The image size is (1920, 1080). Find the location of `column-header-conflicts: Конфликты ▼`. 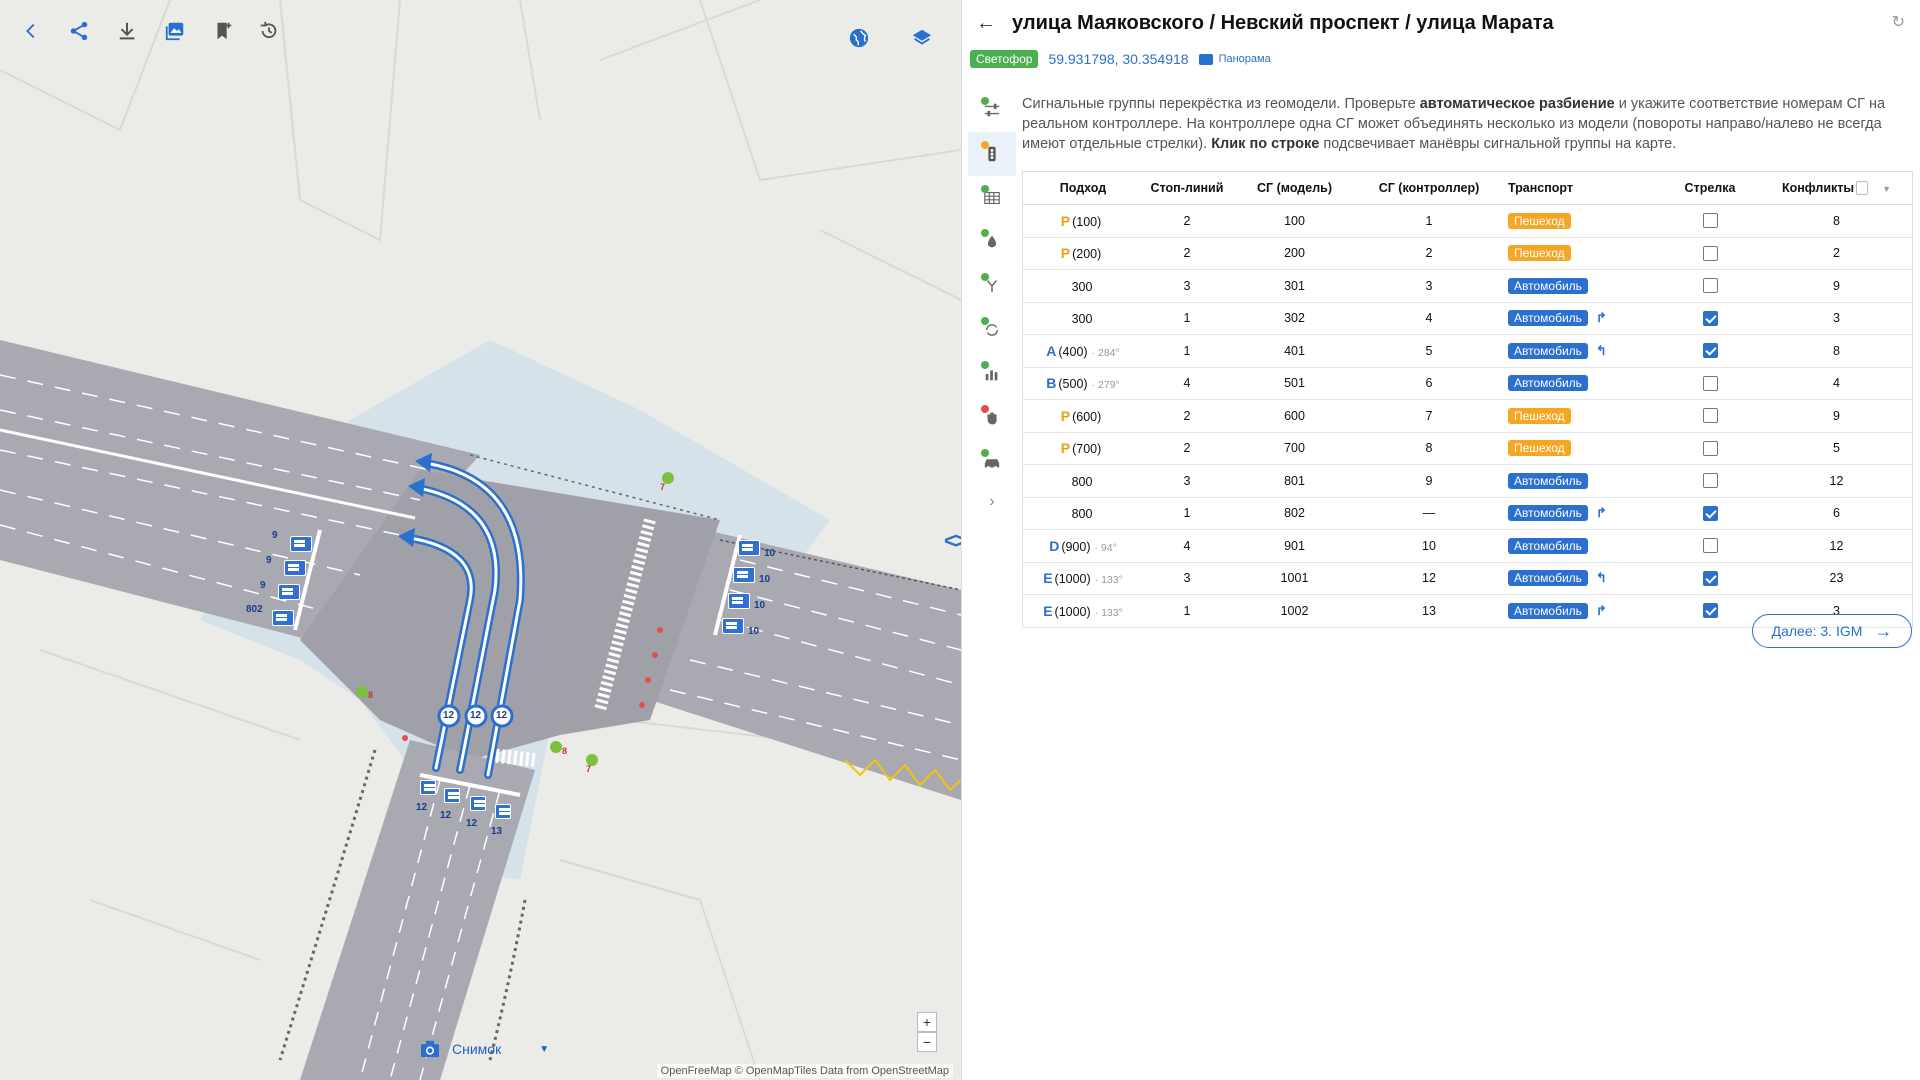

column-header-conflicts: Конфликты ▼ is located at coordinates (1837, 188).